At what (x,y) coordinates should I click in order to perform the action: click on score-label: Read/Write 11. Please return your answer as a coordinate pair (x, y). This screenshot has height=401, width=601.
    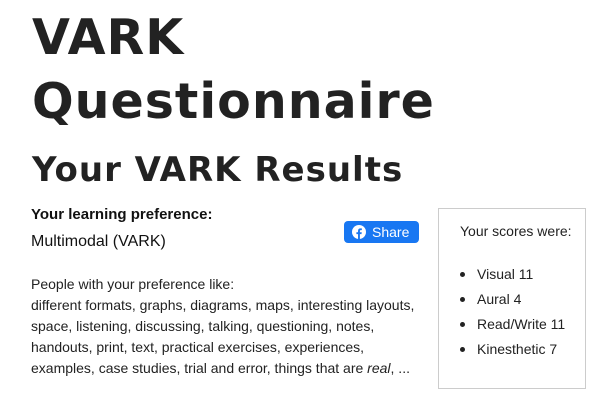
    Looking at the image, I should click on (521, 324).